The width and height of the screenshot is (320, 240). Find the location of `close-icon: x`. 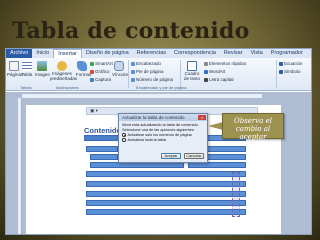

close-icon: x is located at coordinates (202, 117).